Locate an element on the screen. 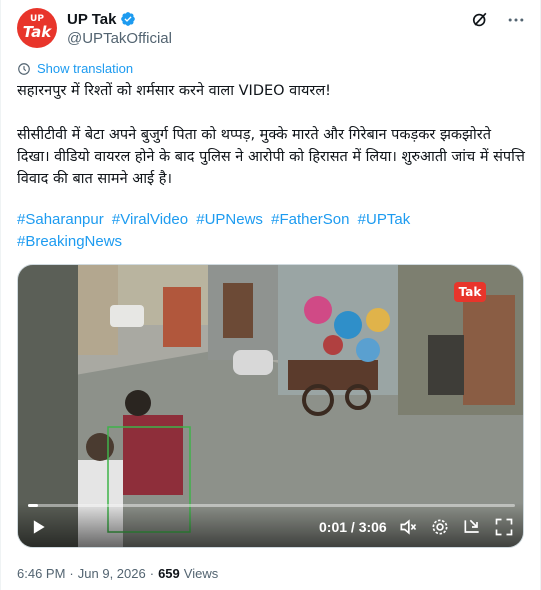  settings-icon is located at coordinates (440, 527).